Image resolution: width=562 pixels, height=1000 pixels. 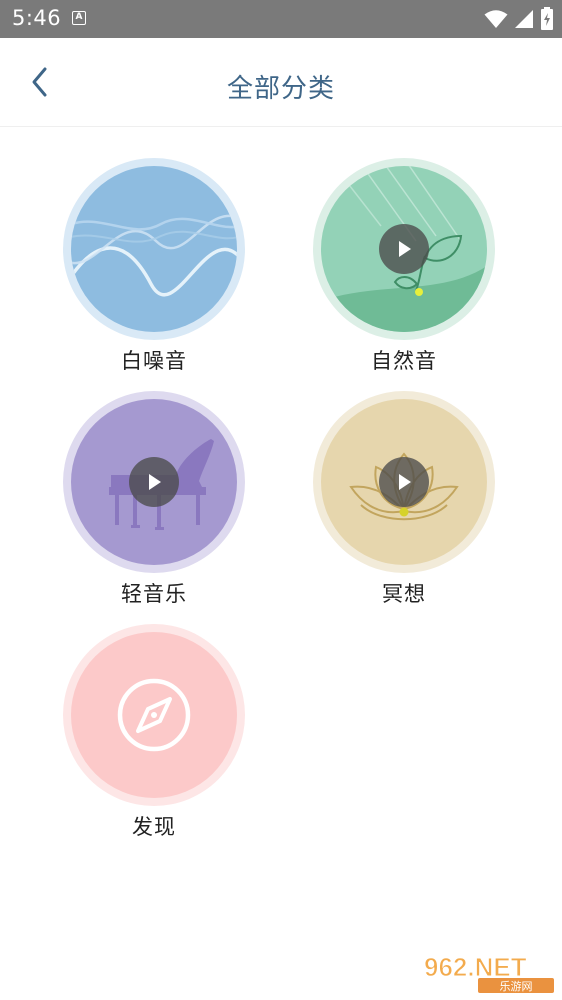 I want to click on status-bar: 5:46 A, so click(x=281, y=19).